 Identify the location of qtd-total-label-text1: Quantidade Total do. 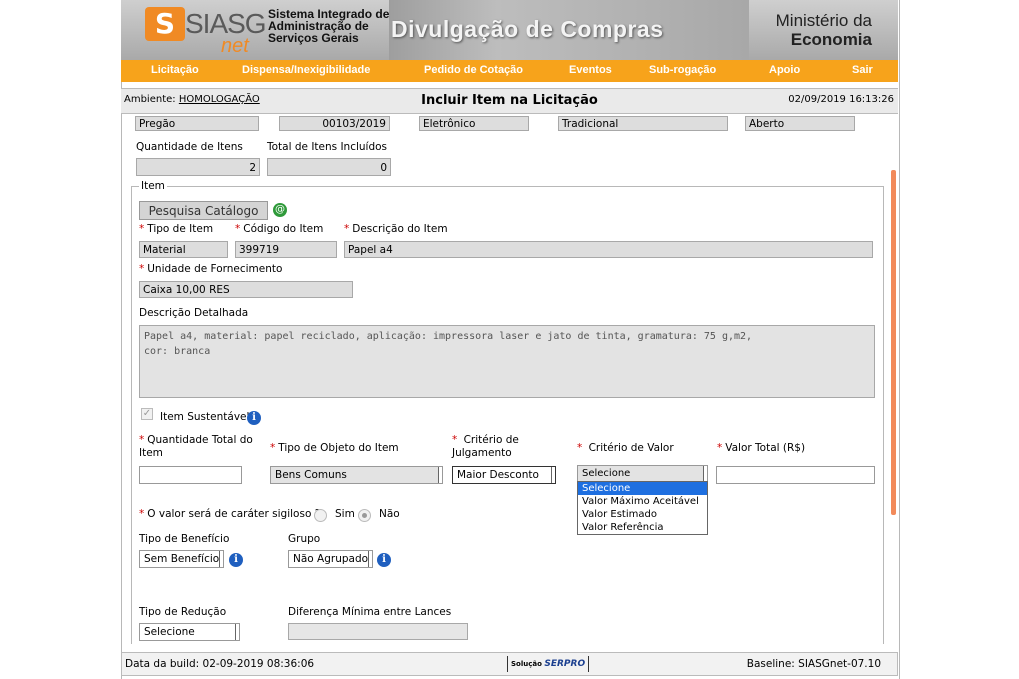
(200, 440).